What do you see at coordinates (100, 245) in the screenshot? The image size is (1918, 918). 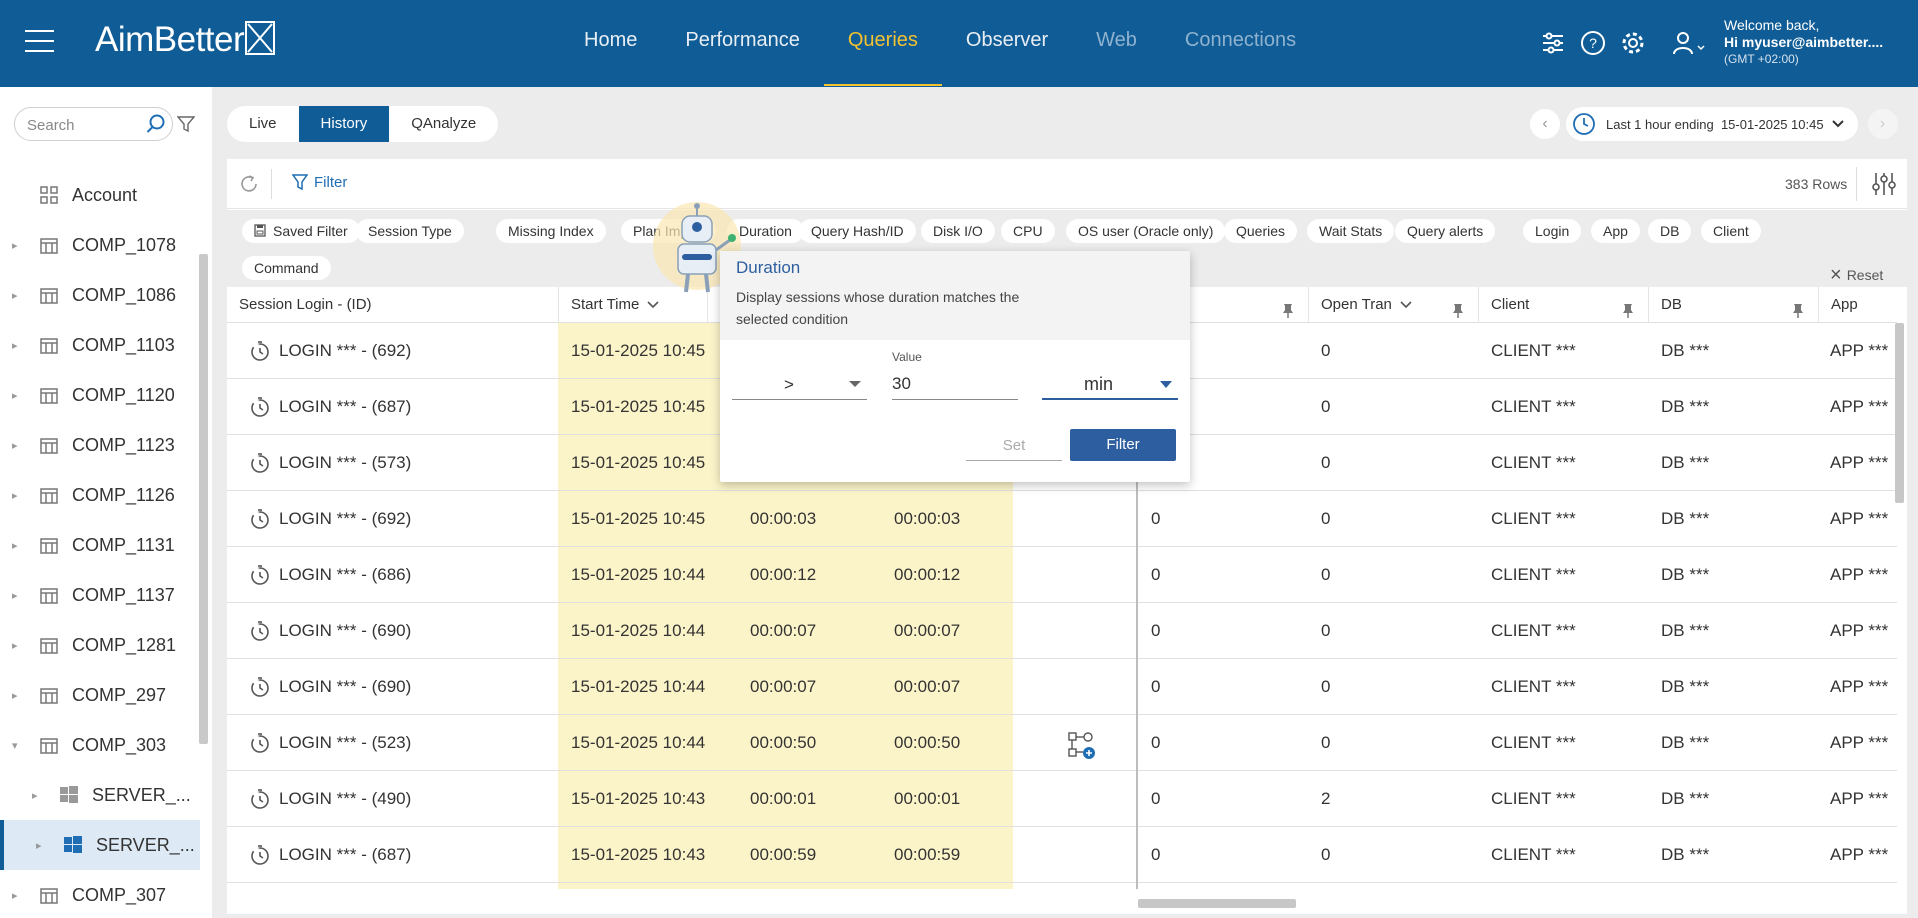 I see `sidebar-item-comp-1078: ▸ COMP_1078` at bounding box center [100, 245].